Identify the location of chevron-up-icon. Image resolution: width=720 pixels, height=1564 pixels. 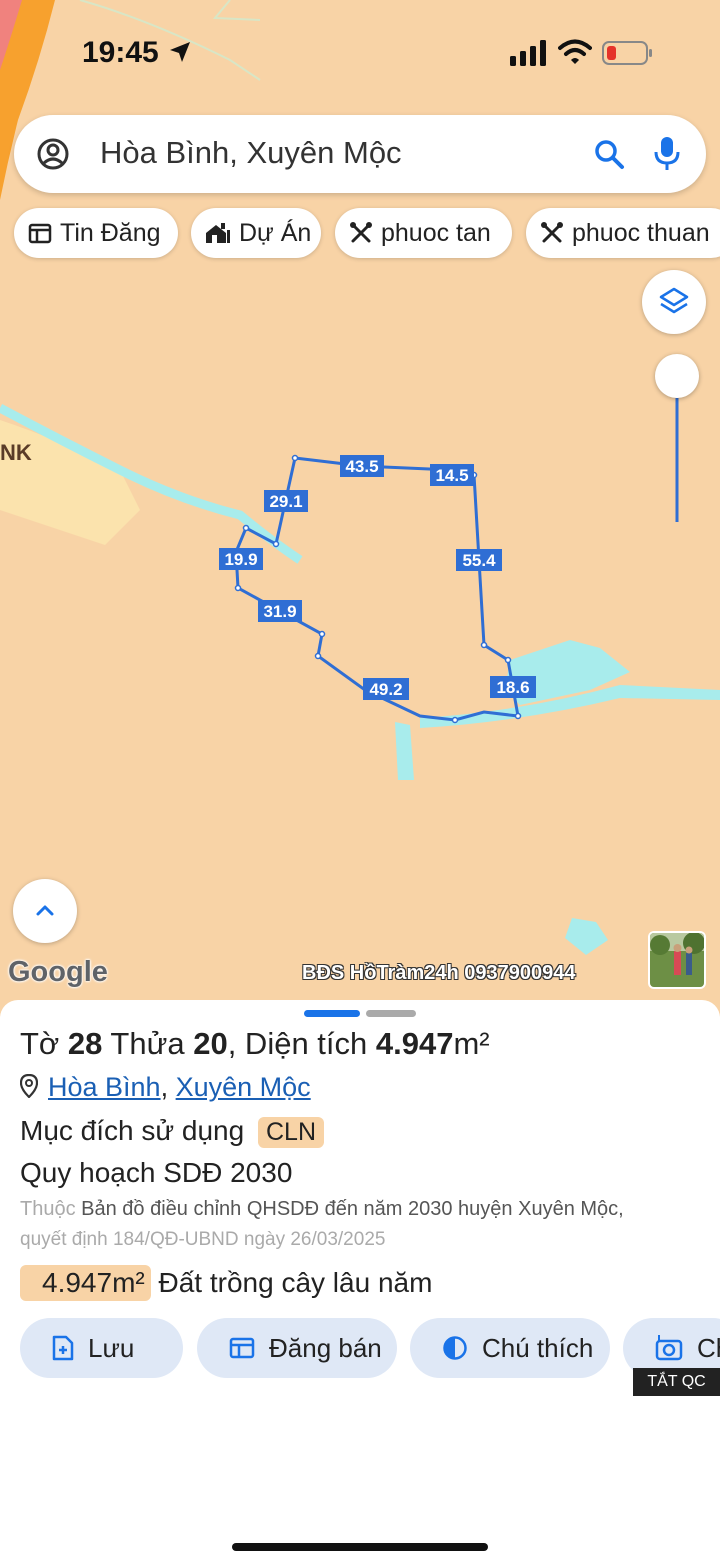
(45, 910).